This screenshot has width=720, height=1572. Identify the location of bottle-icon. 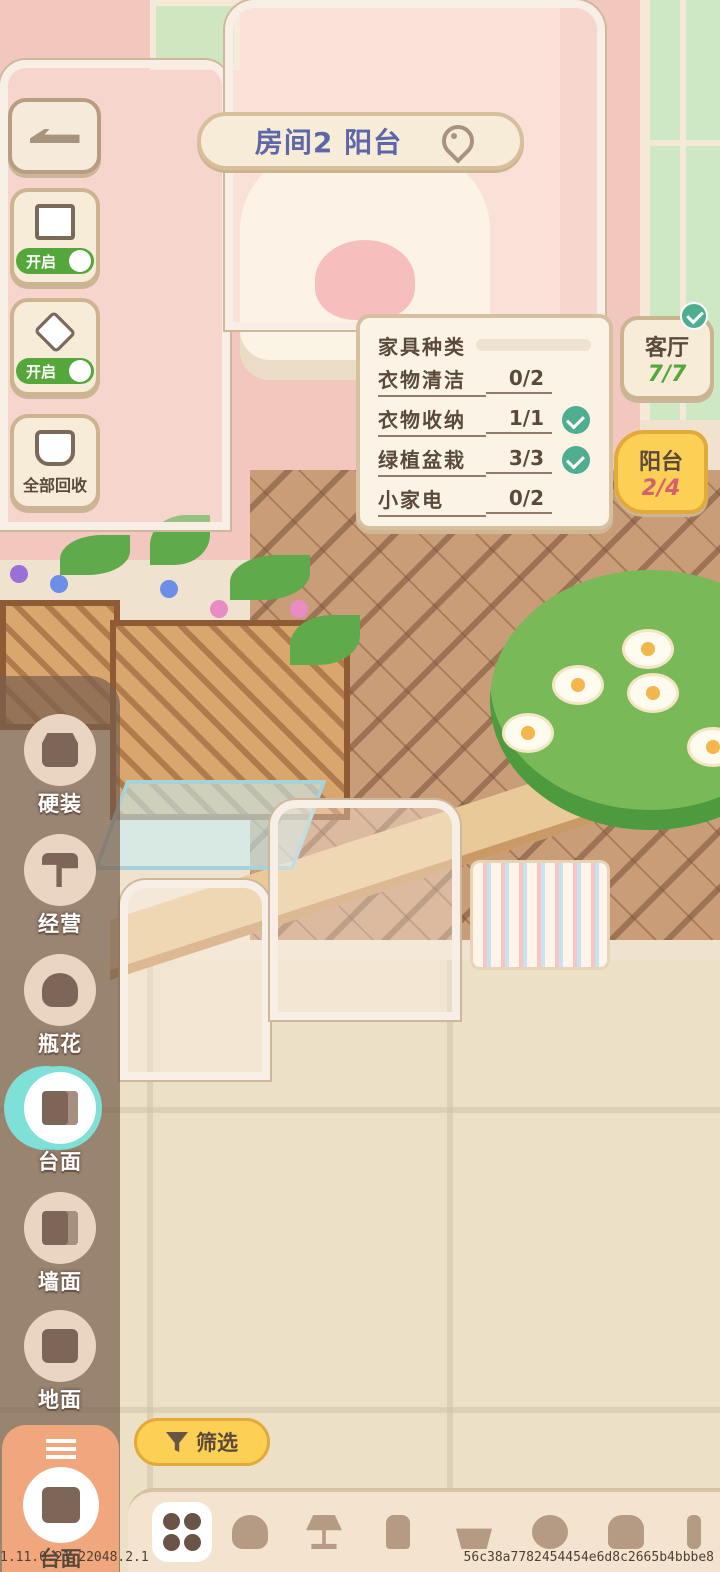
(398, 1532).